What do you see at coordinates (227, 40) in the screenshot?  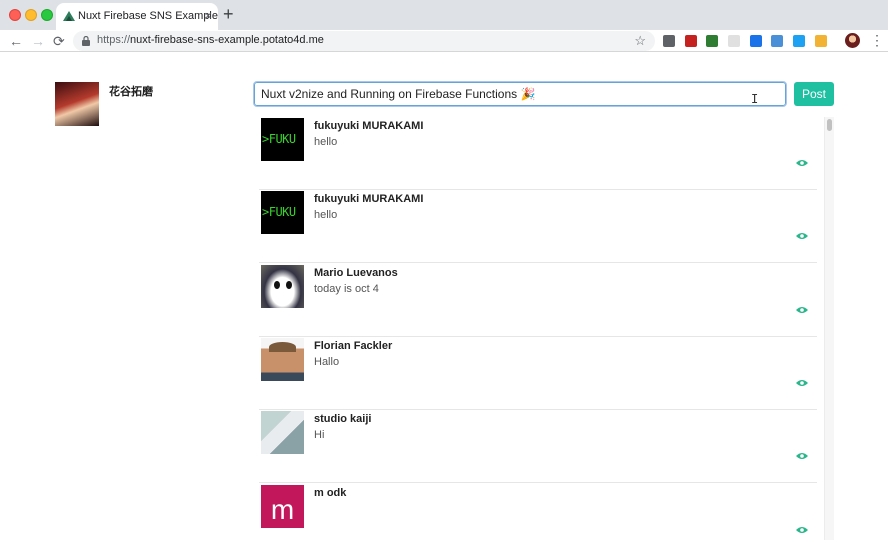 I see `url-host: nuxt-firebase-sns-example.potato4d.me` at bounding box center [227, 40].